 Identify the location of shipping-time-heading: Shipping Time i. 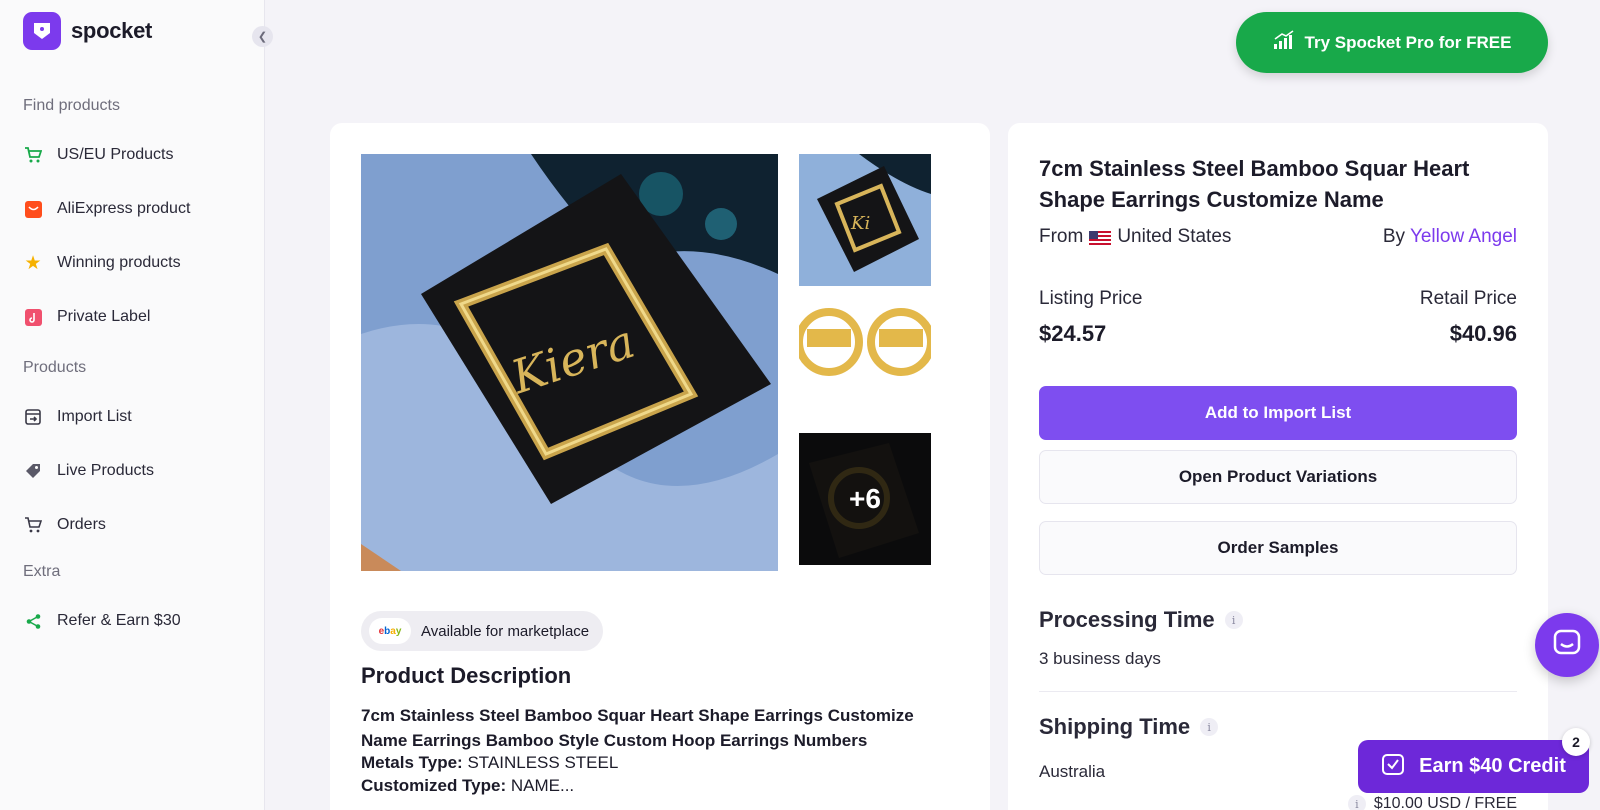
(1129, 727).